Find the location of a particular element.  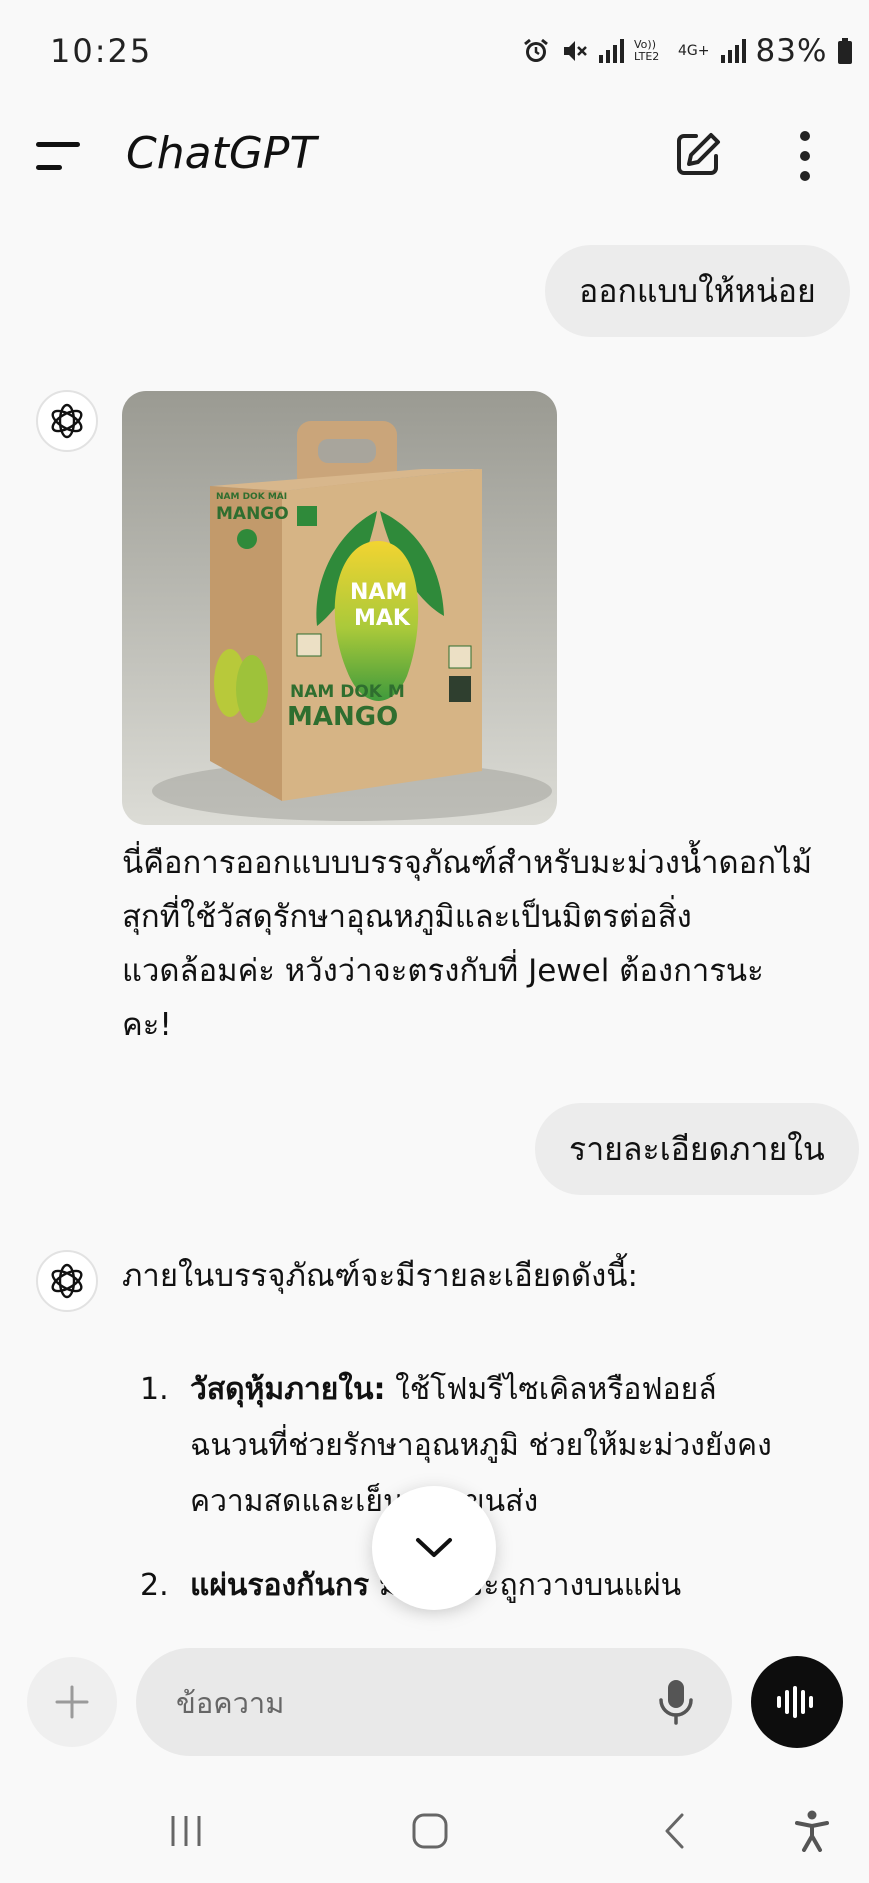

box-mango-text-2: MAK is located at coordinates (382, 618).